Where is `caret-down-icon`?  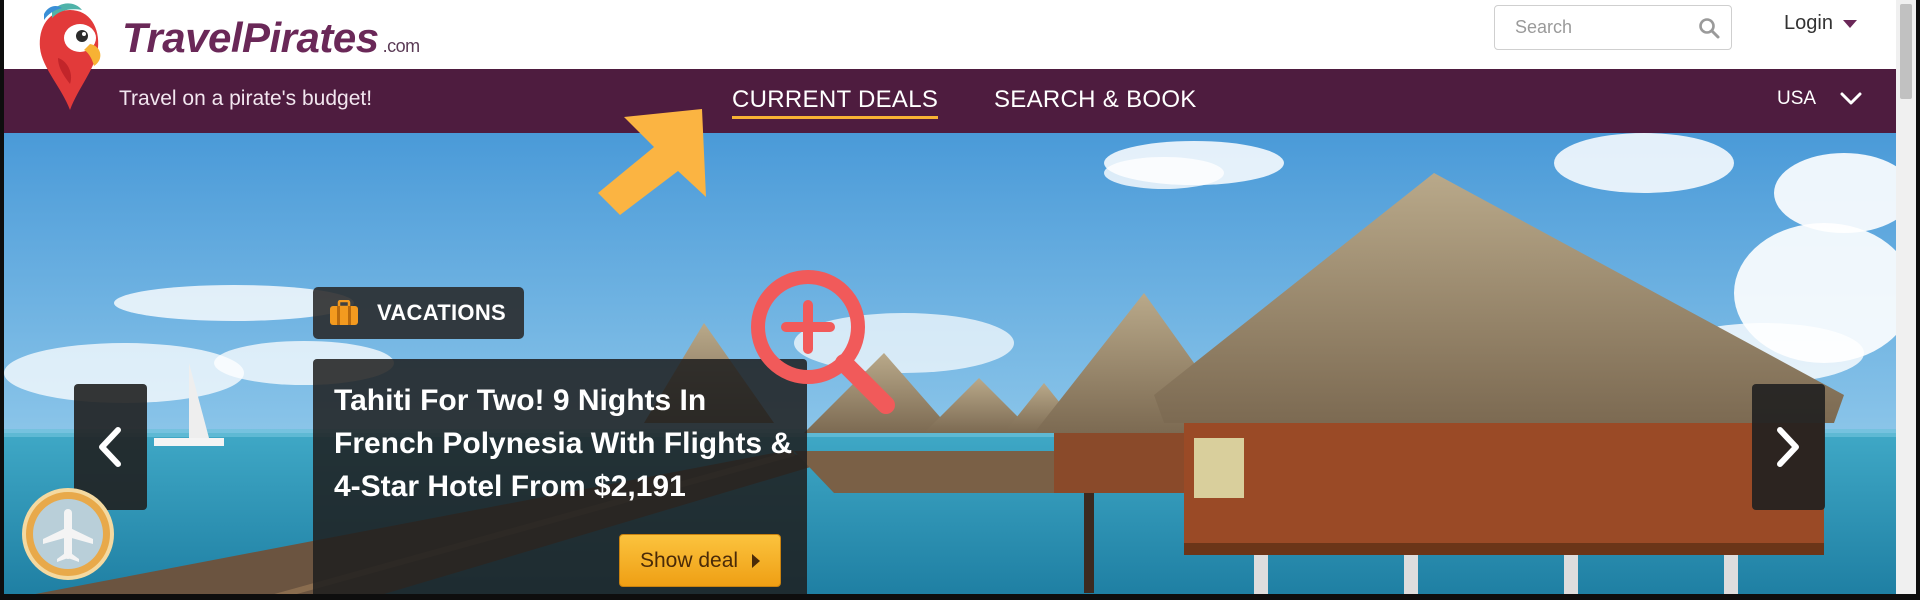 caret-down-icon is located at coordinates (1849, 23).